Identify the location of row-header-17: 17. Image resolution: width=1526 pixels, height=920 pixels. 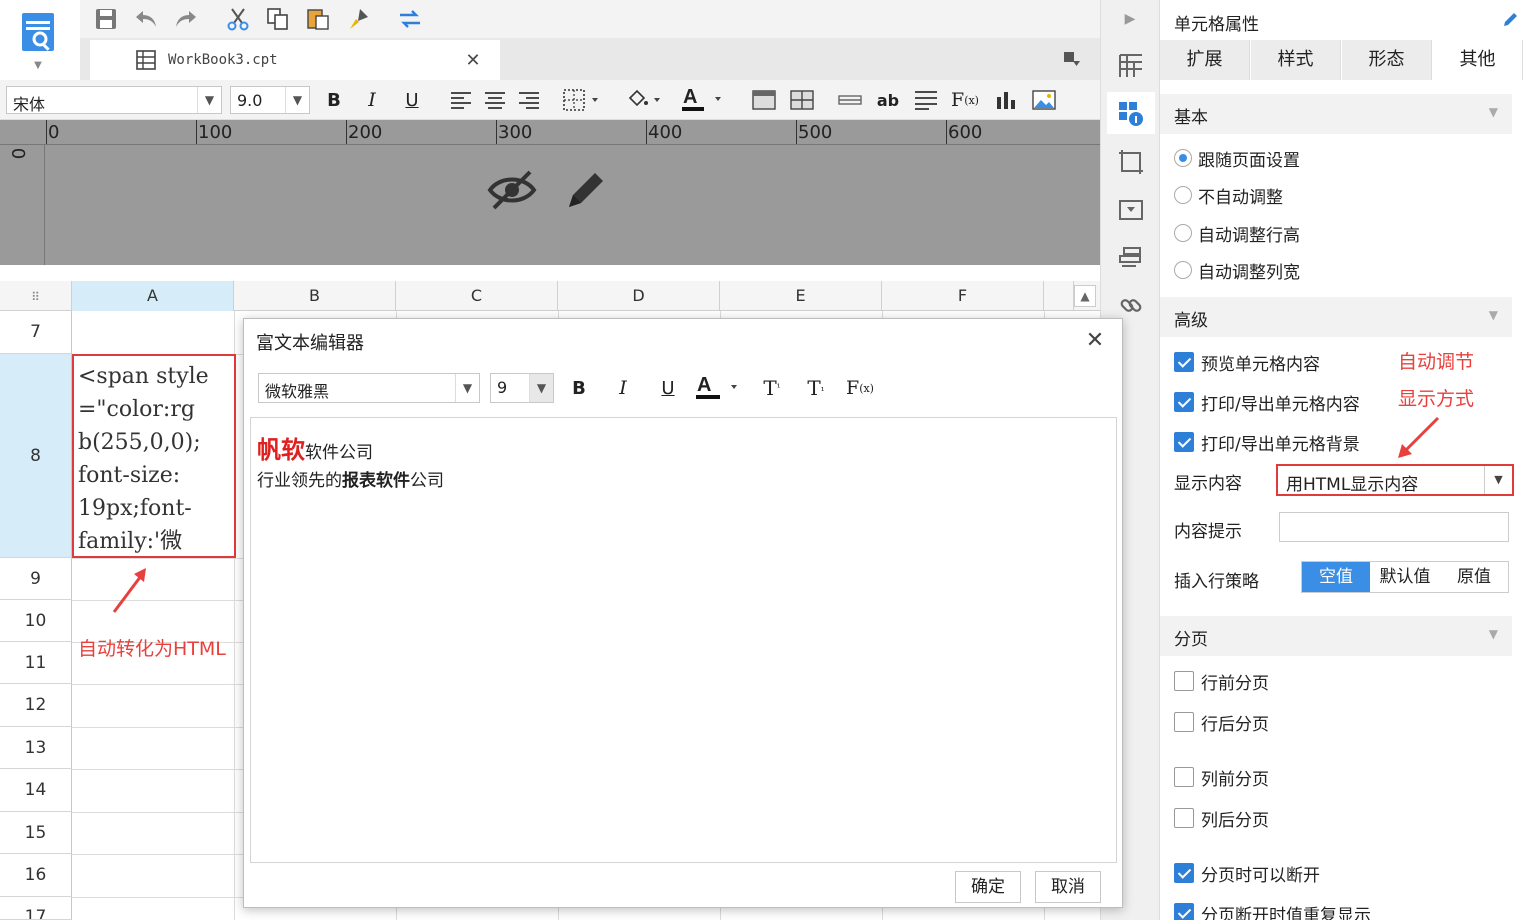
(36, 908).